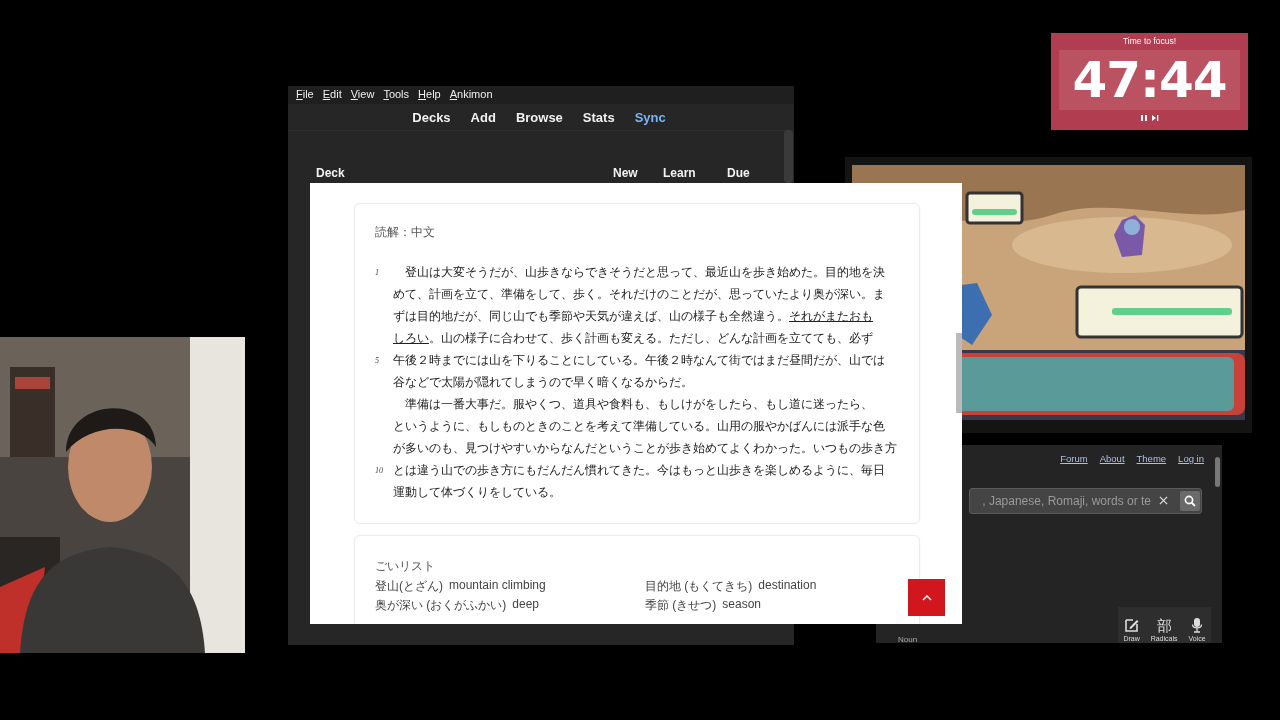  I want to click on search-icon, so click(1190, 501).